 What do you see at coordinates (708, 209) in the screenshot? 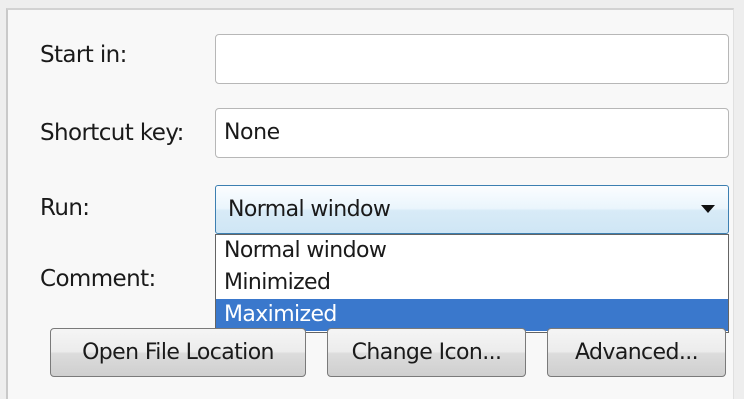
I see `chevron-down-icon` at bounding box center [708, 209].